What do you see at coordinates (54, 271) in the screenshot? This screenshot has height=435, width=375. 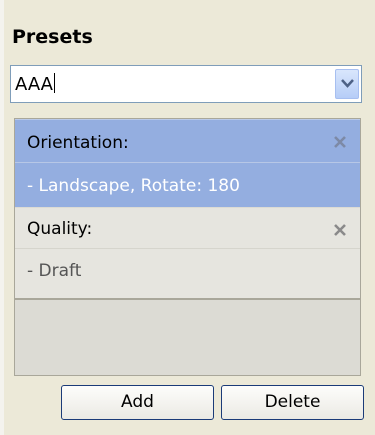 I see `item-value: - Draft` at bounding box center [54, 271].